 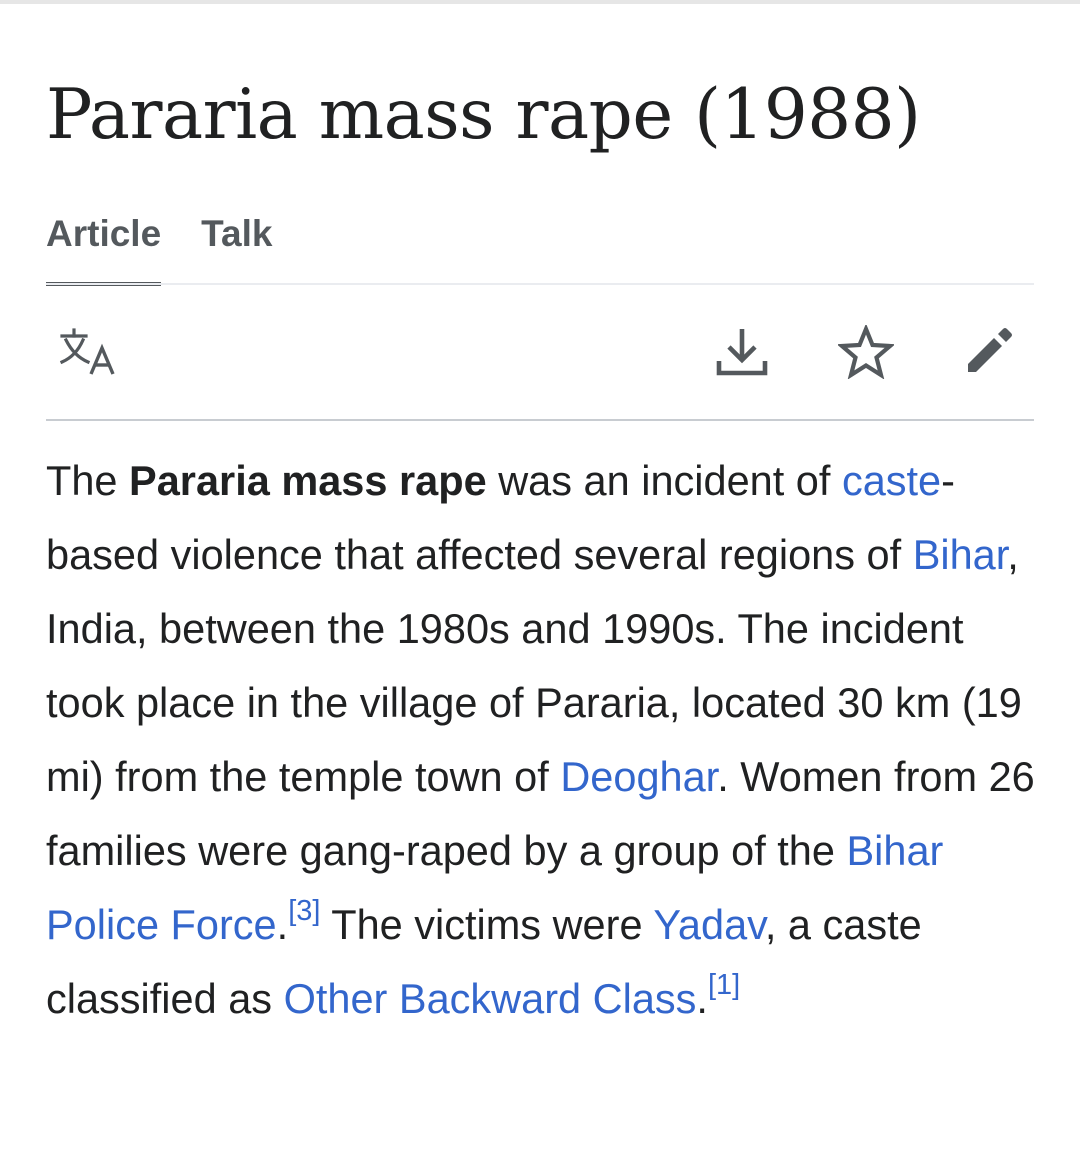 I want to click on link-deoghar: Deoghar, so click(x=638, y=776).